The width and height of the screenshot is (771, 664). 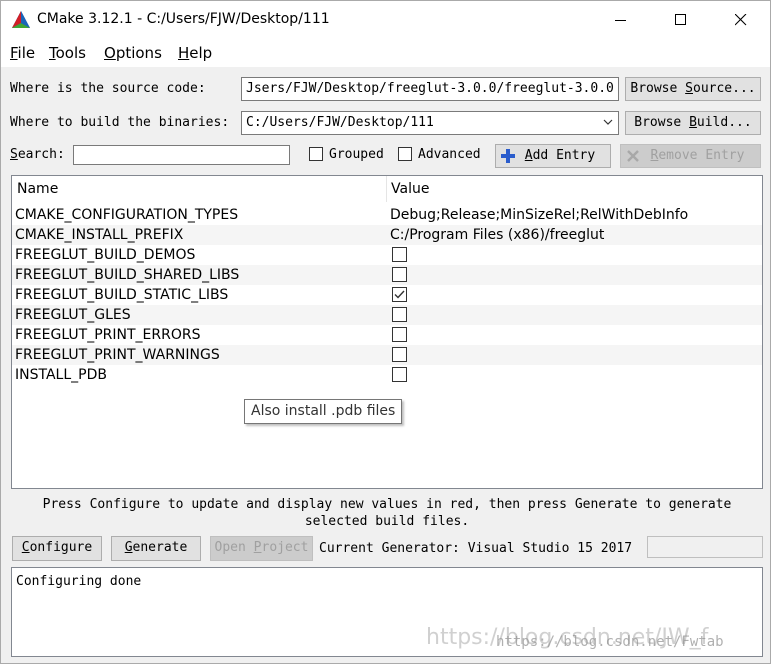 I want to click on source-label: Where is the source code:, so click(x=108, y=88).